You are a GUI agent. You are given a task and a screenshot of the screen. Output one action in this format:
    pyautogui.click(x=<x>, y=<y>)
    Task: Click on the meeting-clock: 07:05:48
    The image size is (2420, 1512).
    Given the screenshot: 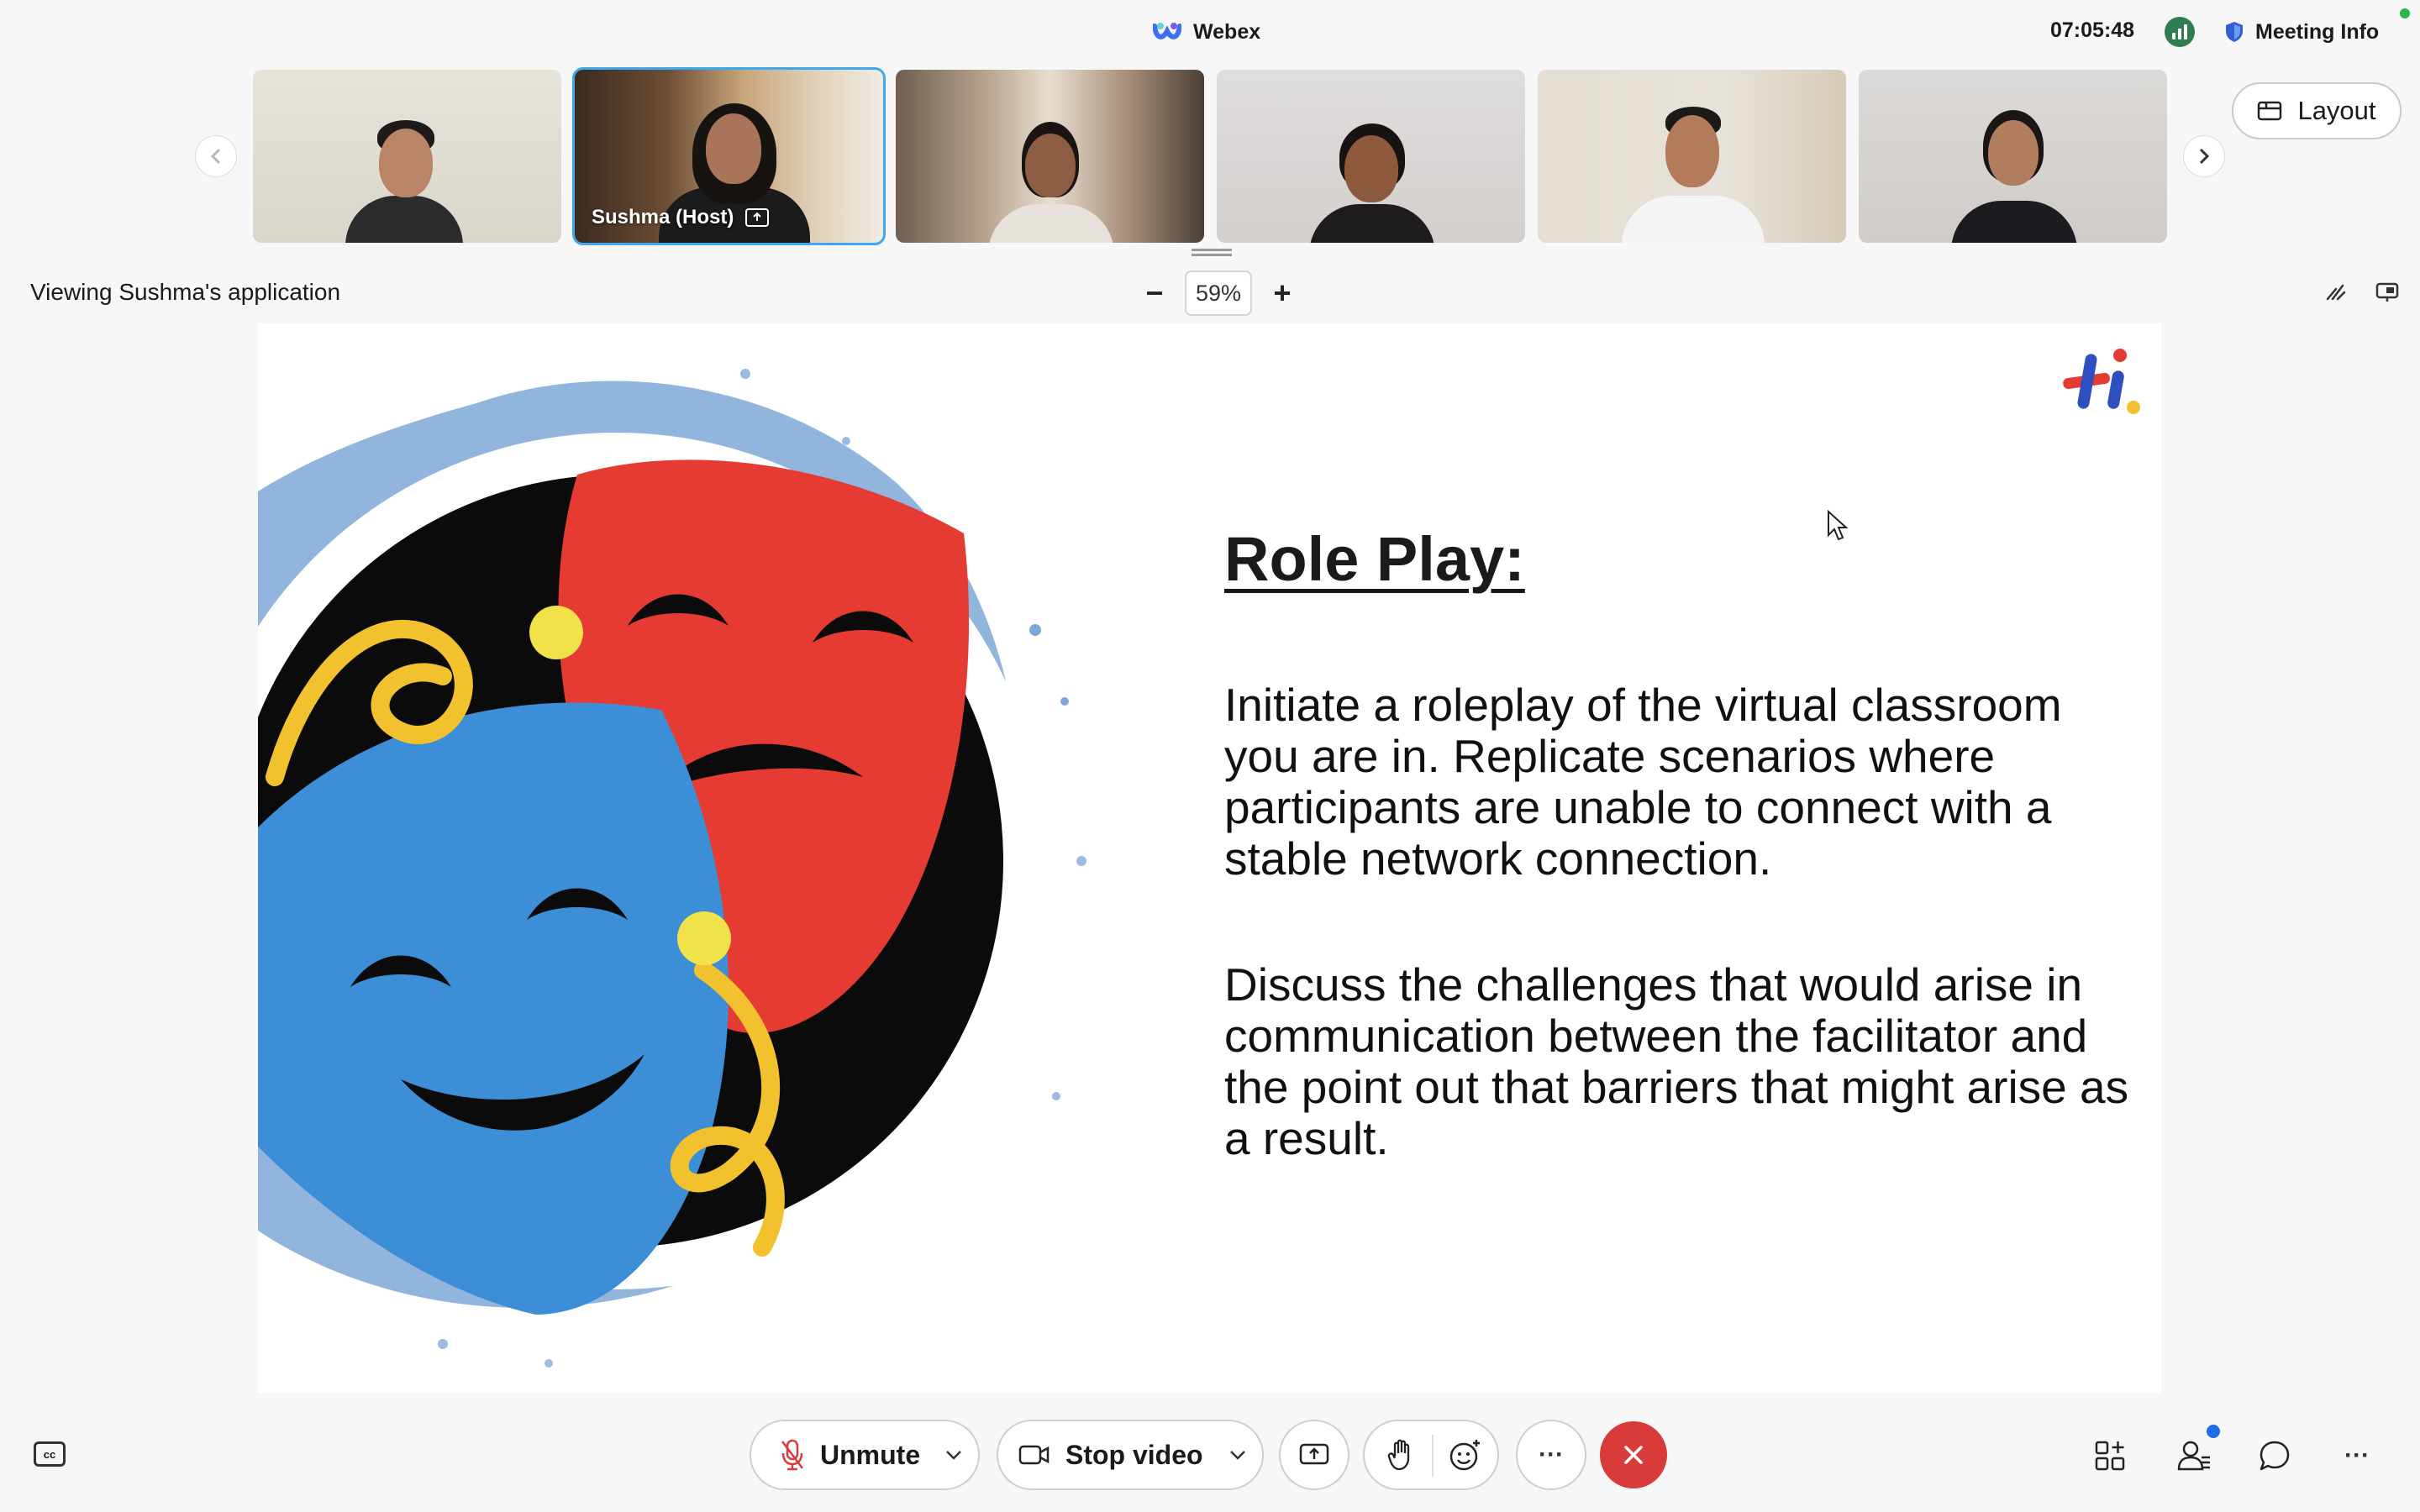 What is the action you would take?
    pyautogui.click(x=2092, y=30)
    